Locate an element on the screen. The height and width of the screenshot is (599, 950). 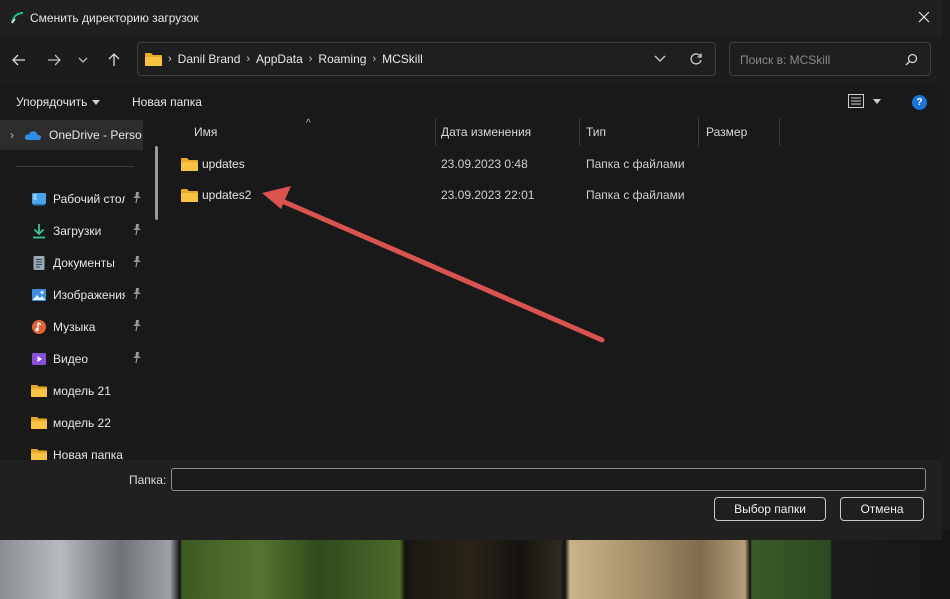
column-header-date: Дата изменения is located at coordinates (486, 132).